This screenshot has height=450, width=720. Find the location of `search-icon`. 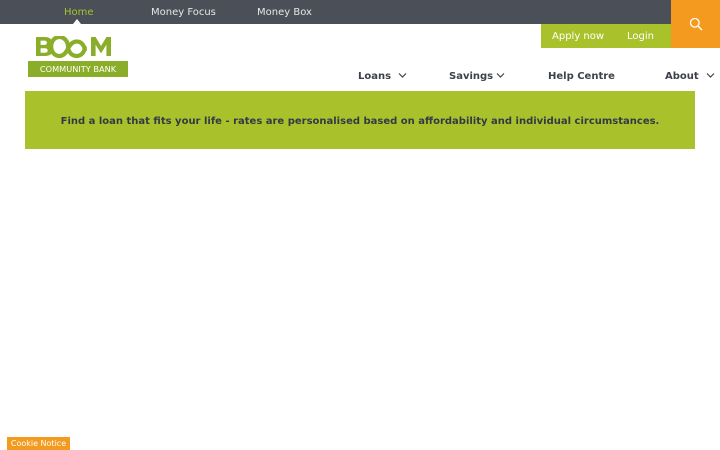

search-icon is located at coordinates (695, 24).